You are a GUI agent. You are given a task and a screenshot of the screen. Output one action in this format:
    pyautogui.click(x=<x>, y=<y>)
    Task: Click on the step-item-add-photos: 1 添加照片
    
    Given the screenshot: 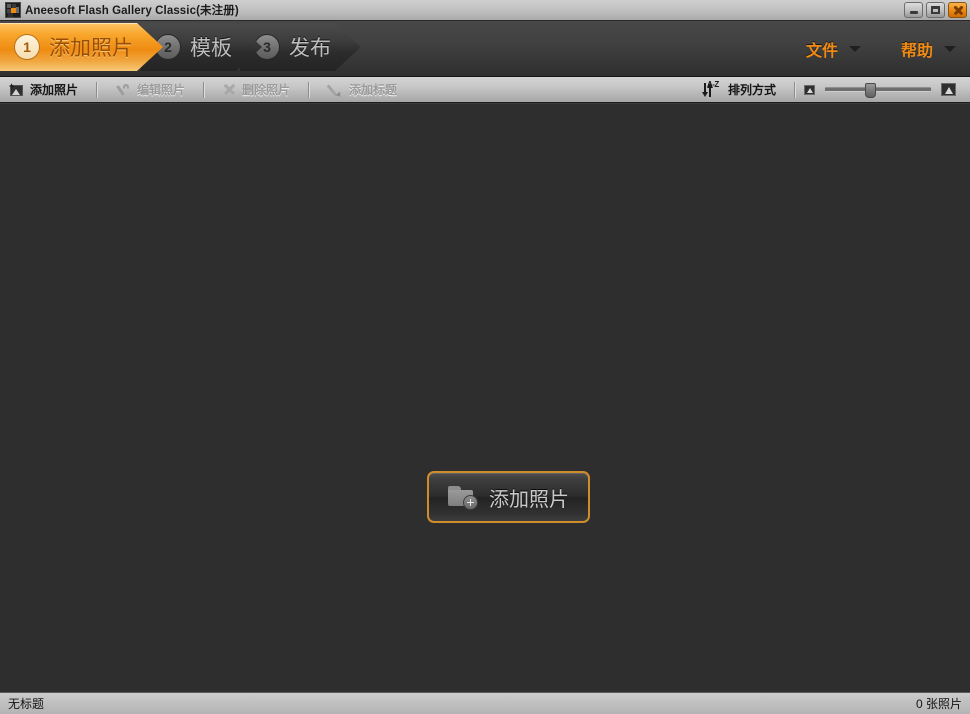 What is the action you would take?
    pyautogui.click(x=81, y=47)
    